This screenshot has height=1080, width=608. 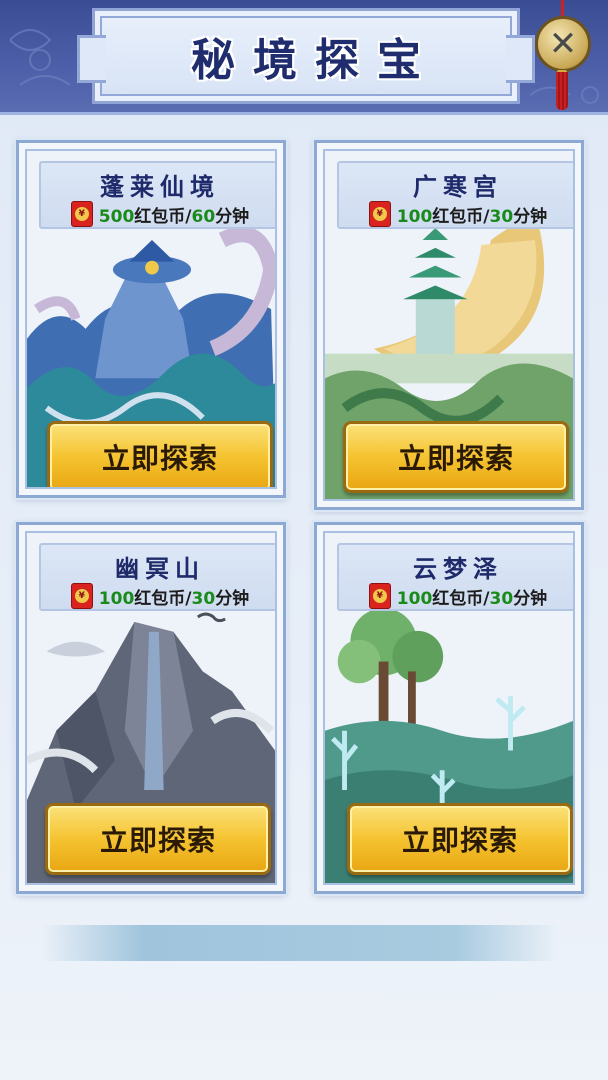 I want to click on header-bar: 秘境探宝, so click(x=304, y=57).